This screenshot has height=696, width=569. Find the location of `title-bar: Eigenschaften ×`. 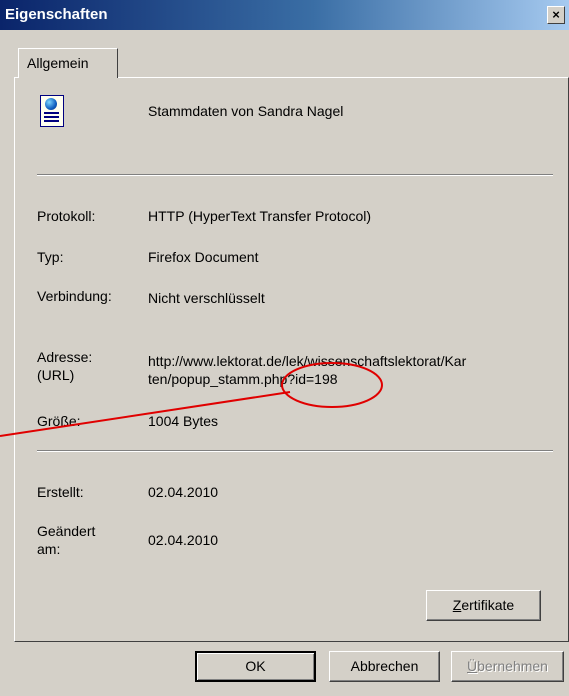

title-bar: Eigenschaften × is located at coordinates (284, 15).